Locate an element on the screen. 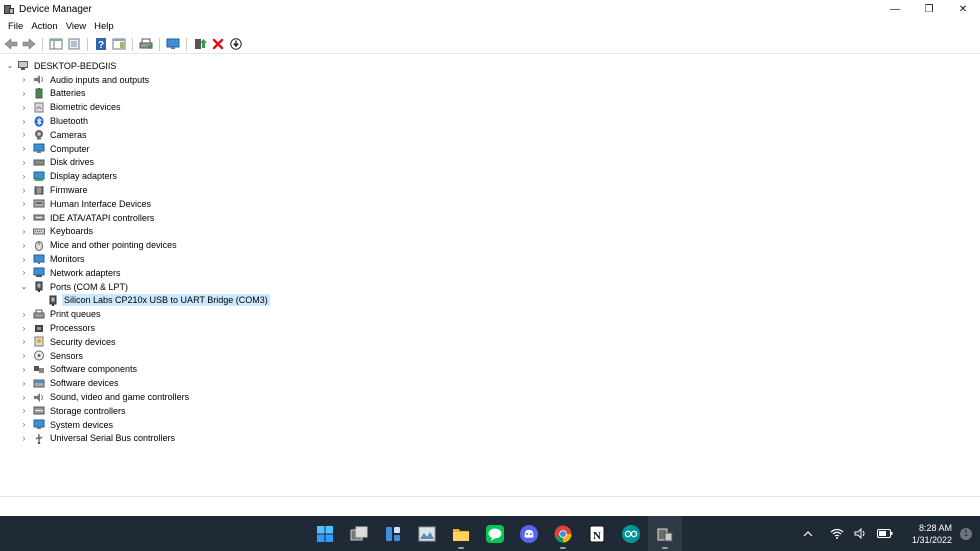  tree-category: › Software components is located at coordinates (79, 370).